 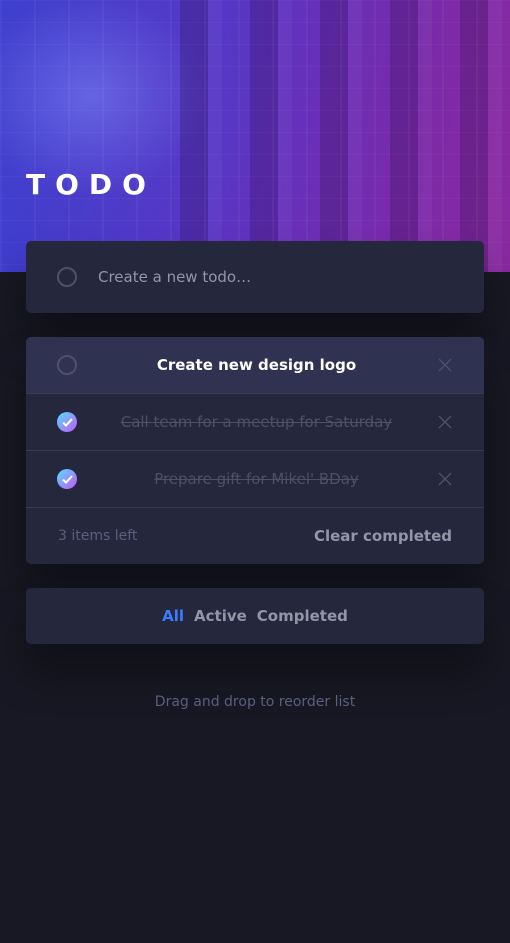 What do you see at coordinates (67, 277) in the screenshot?
I see `new-todo-checkbox-icon` at bounding box center [67, 277].